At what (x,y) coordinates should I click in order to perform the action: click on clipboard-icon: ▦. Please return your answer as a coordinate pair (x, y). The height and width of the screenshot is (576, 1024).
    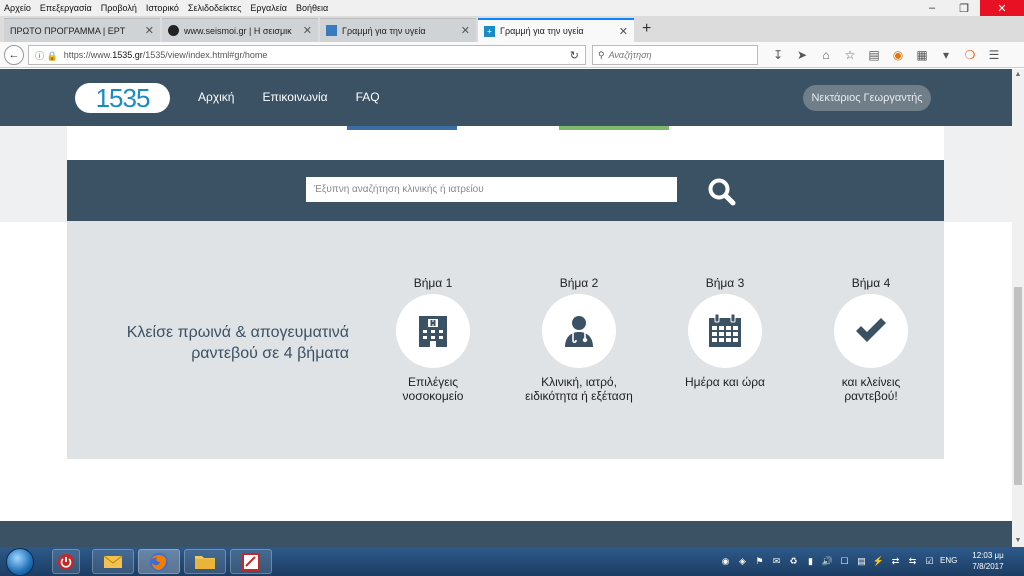
    Looking at the image, I should click on (922, 55).